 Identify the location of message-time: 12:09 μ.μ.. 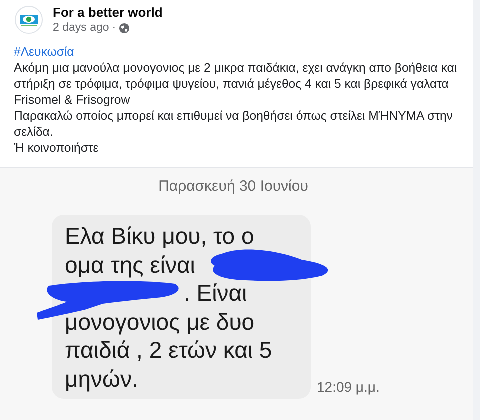
(348, 387).